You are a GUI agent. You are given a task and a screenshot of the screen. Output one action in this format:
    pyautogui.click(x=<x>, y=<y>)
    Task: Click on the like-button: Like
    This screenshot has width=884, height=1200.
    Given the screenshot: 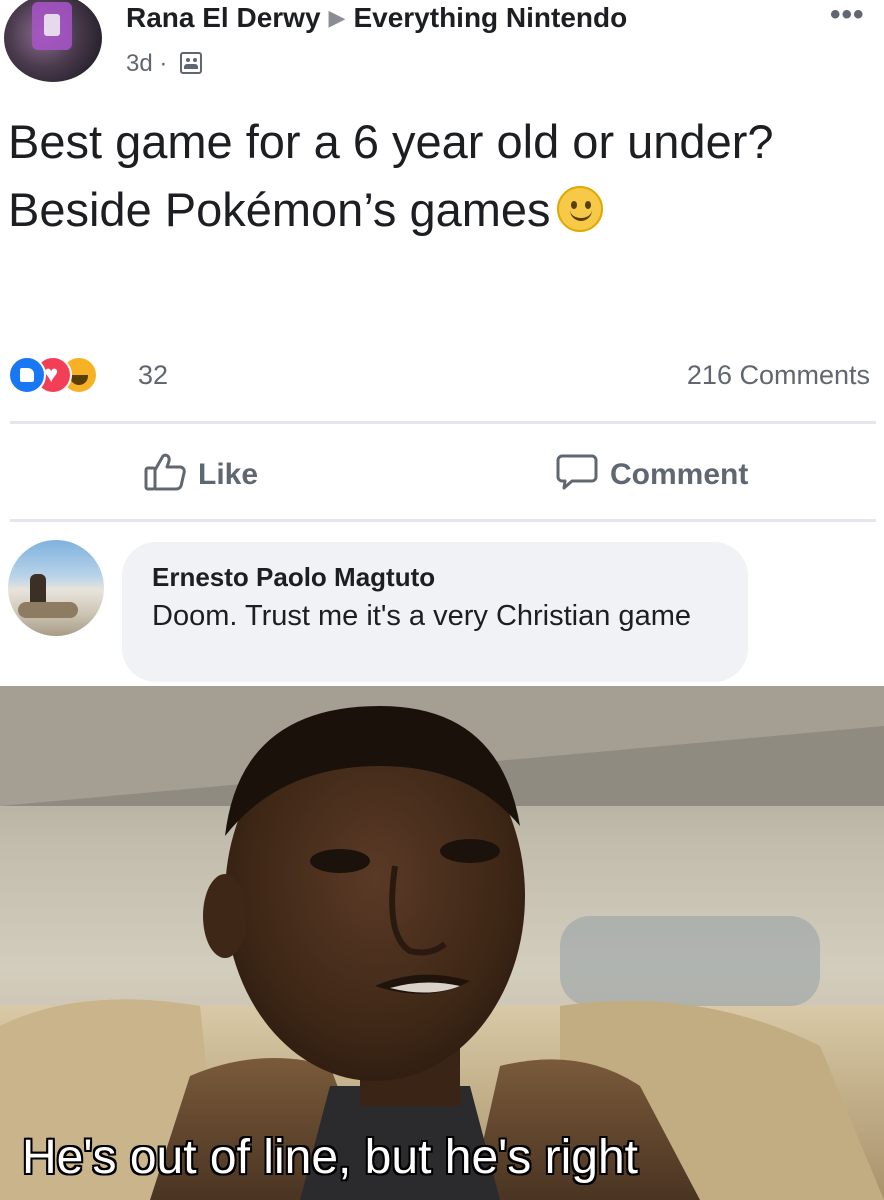 What is the action you would take?
    pyautogui.click(x=201, y=472)
    